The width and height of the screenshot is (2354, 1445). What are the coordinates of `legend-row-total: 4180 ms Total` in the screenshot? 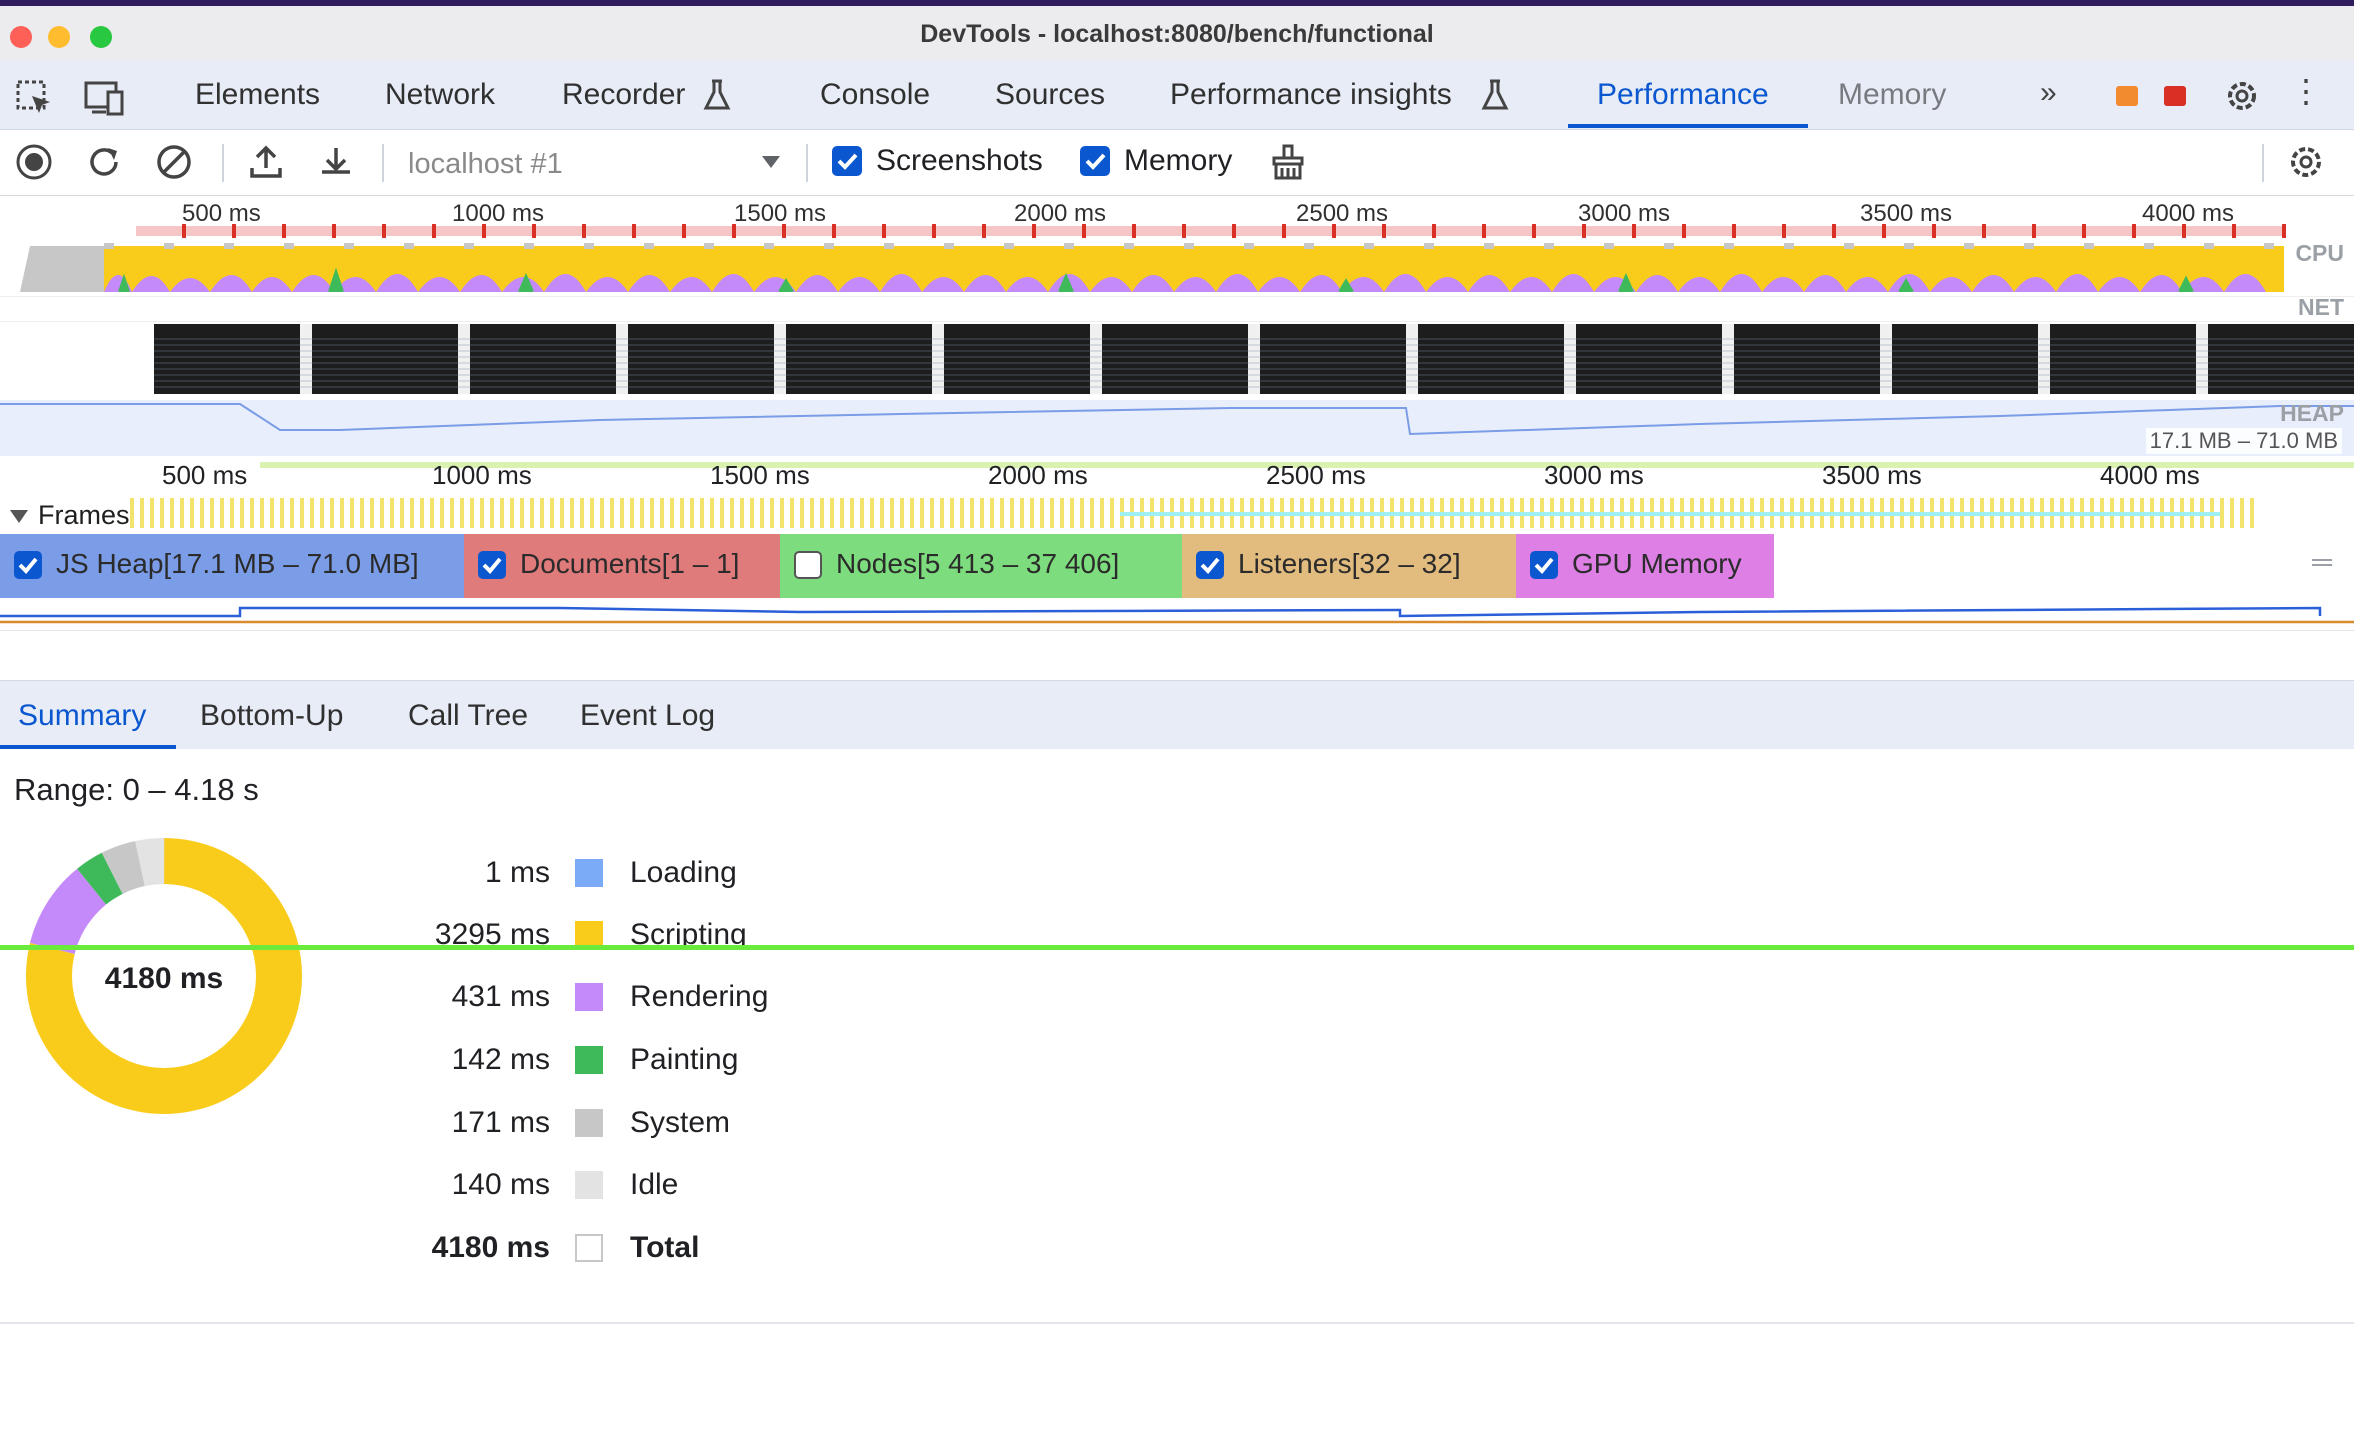 It's located at (400, 1251).